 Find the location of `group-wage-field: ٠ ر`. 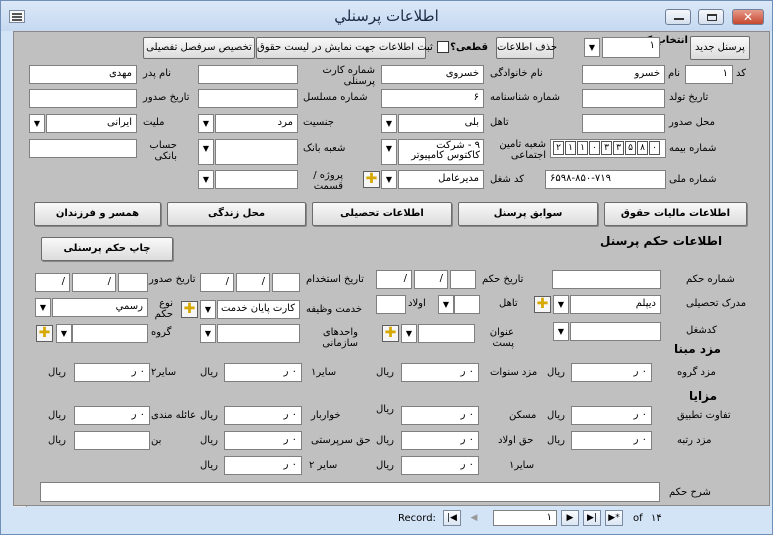

group-wage-field: ٠ ر is located at coordinates (611, 372).